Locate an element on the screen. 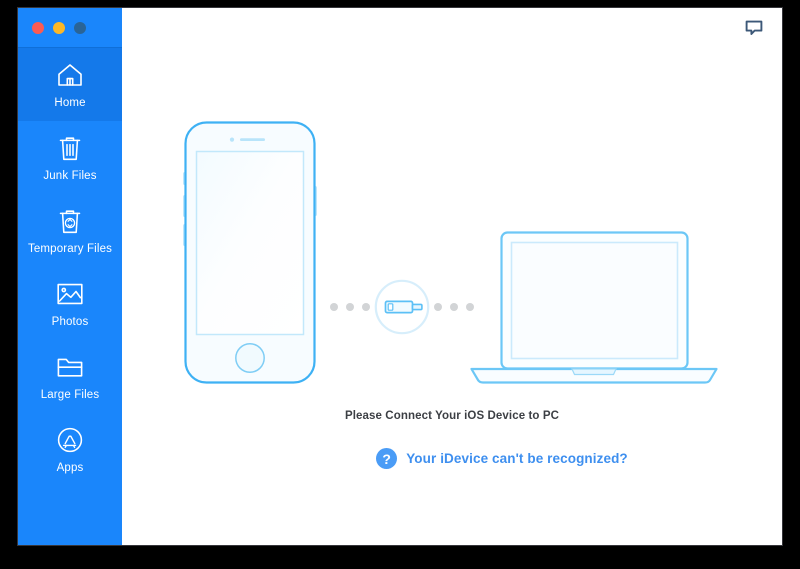 The image size is (800, 569). sidebar-item-label: Large Files is located at coordinates (70, 395).